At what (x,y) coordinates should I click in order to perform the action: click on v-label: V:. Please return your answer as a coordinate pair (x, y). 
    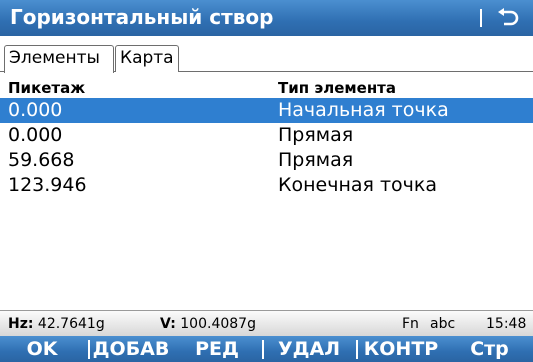
    Looking at the image, I should click on (168, 324).